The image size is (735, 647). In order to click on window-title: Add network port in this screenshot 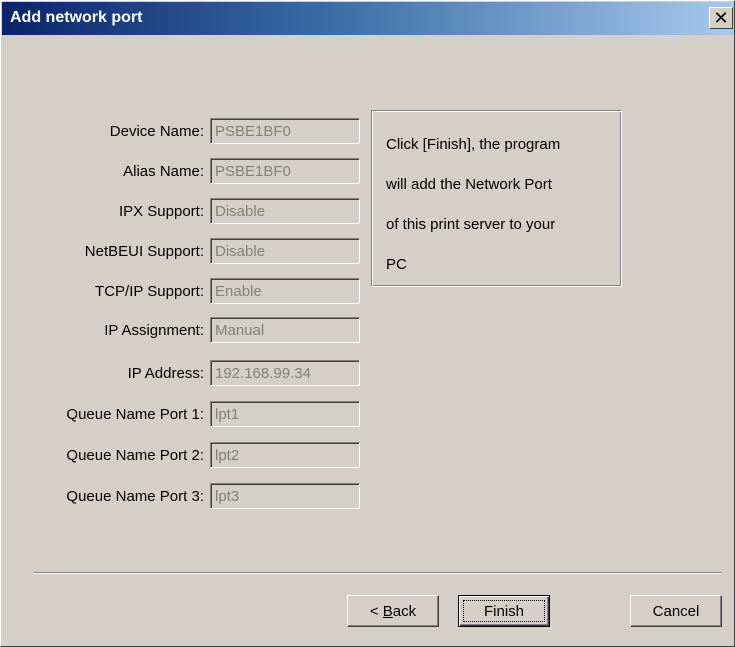, I will do `click(76, 17)`.